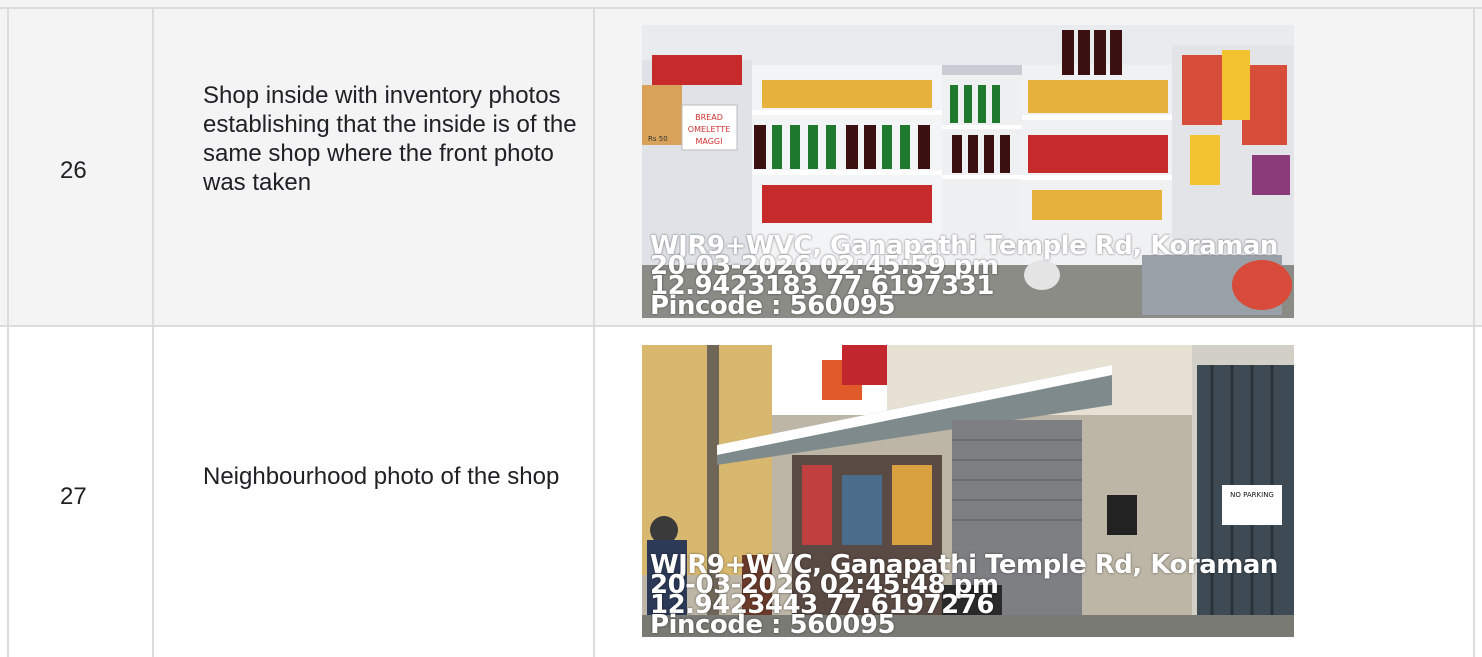 The image size is (1482, 657). What do you see at coordinates (709, 129) in the screenshot?
I see `svg-text: OMELETTE` at bounding box center [709, 129].